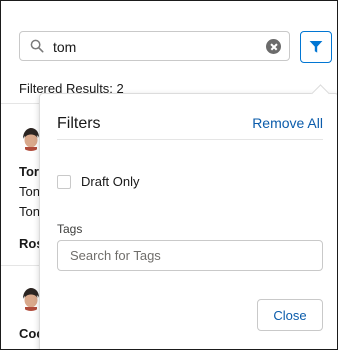 This screenshot has width=338, height=350. I want to click on draft-only-label: Draft Only, so click(110, 181).